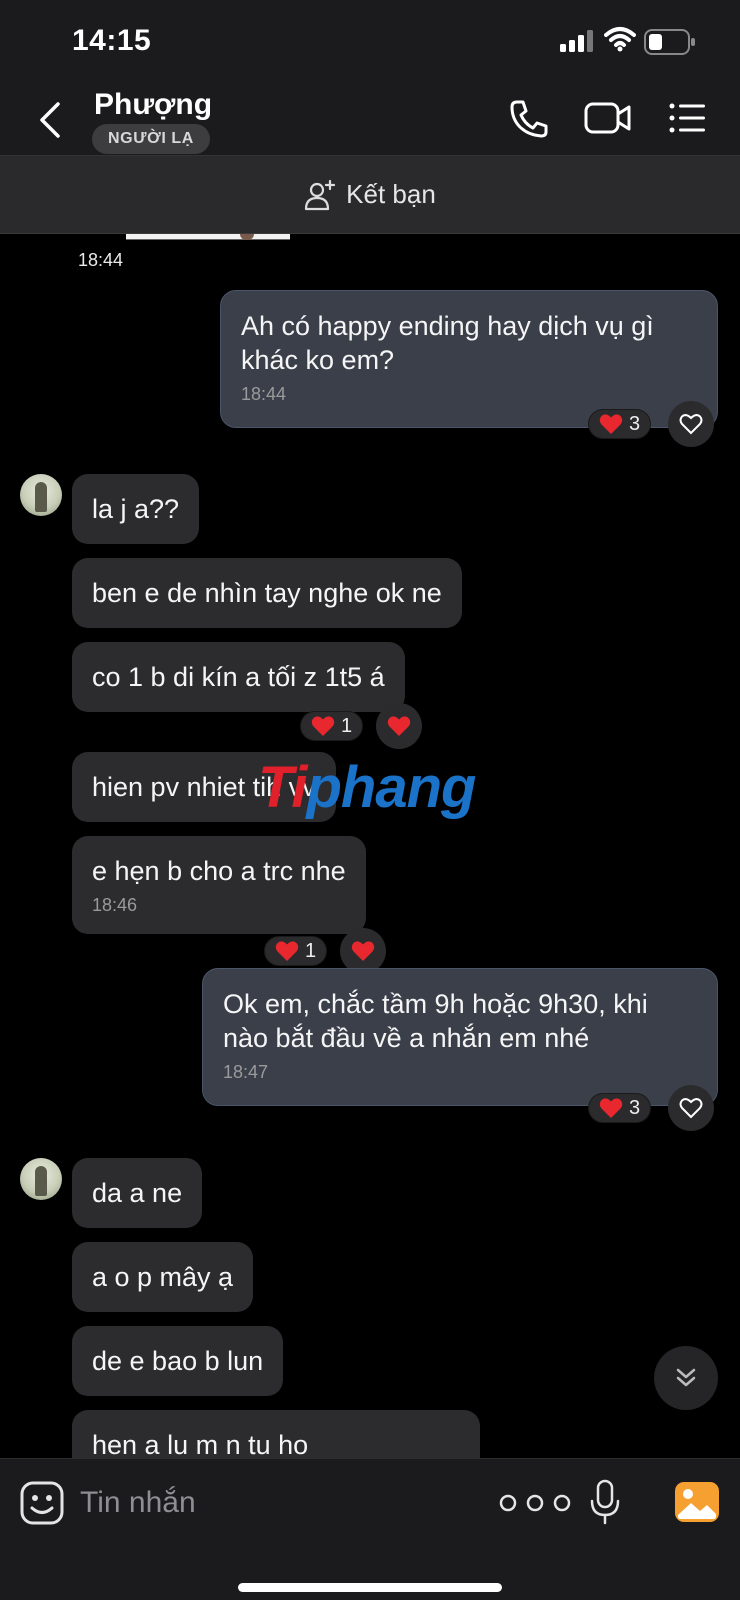  I want to click on wifi-icon, so click(620, 39).